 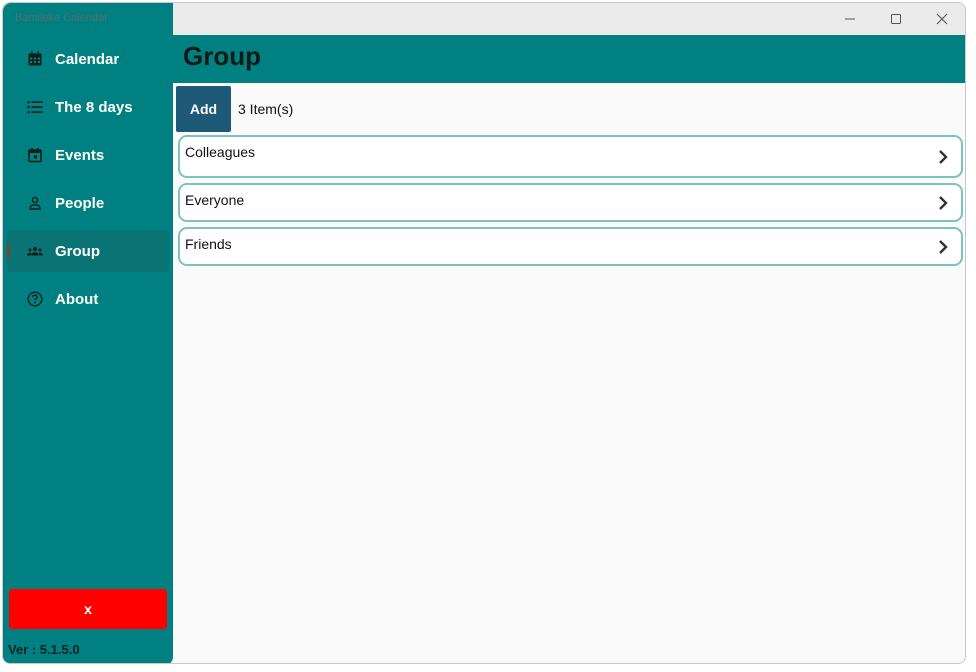 What do you see at coordinates (208, 244) in the screenshot?
I see `group-name: Friends` at bounding box center [208, 244].